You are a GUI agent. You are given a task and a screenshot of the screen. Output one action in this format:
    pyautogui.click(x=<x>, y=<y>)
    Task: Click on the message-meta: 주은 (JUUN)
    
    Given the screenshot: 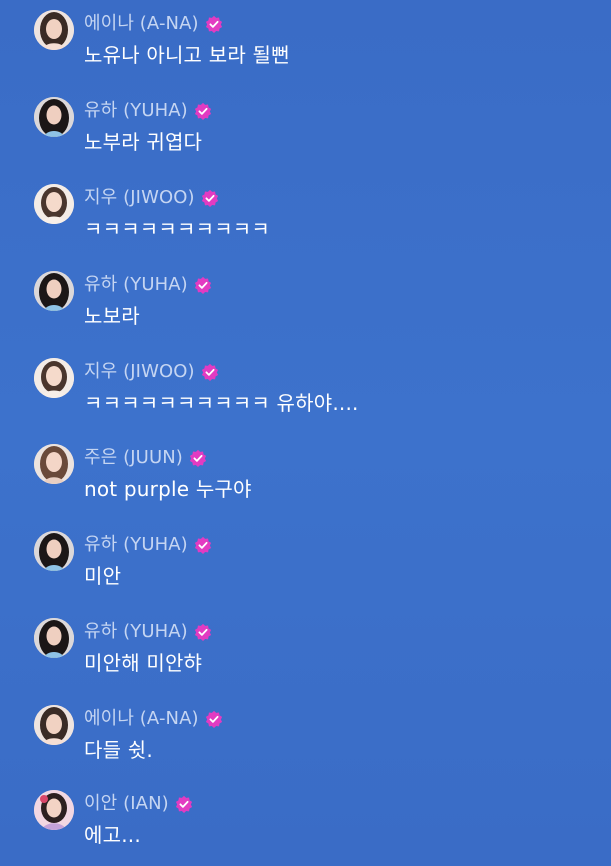 What is the action you would take?
    pyautogui.click(x=145, y=458)
    